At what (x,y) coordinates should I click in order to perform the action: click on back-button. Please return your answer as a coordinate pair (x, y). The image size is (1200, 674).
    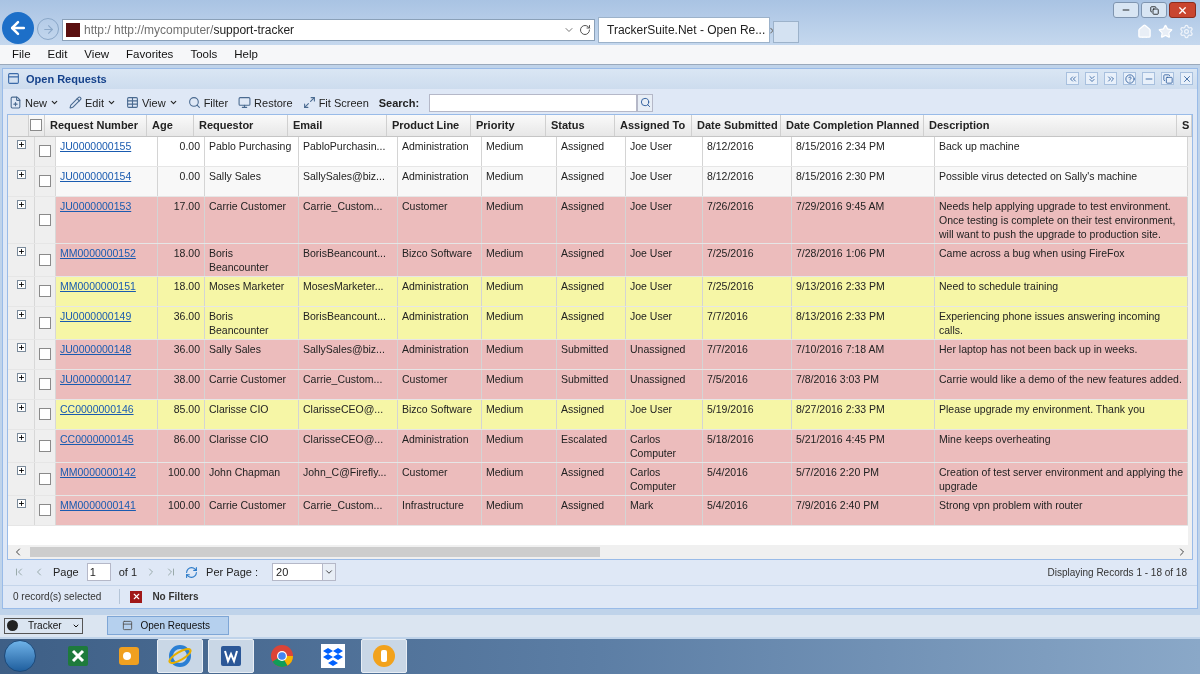
    Looking at the image, I should click on (18, 28).